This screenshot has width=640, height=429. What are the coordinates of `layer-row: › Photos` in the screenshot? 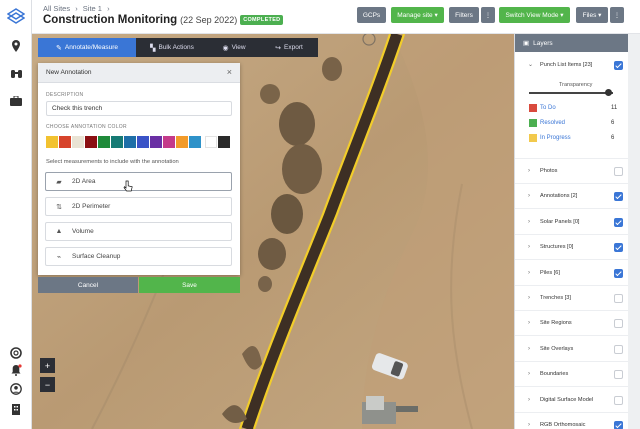 It's located at (571, 171).